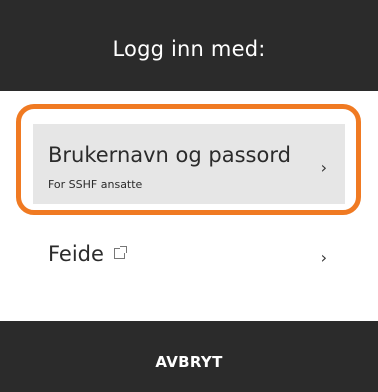  I want to click on login-option-title: Feide, so click(87, 254).